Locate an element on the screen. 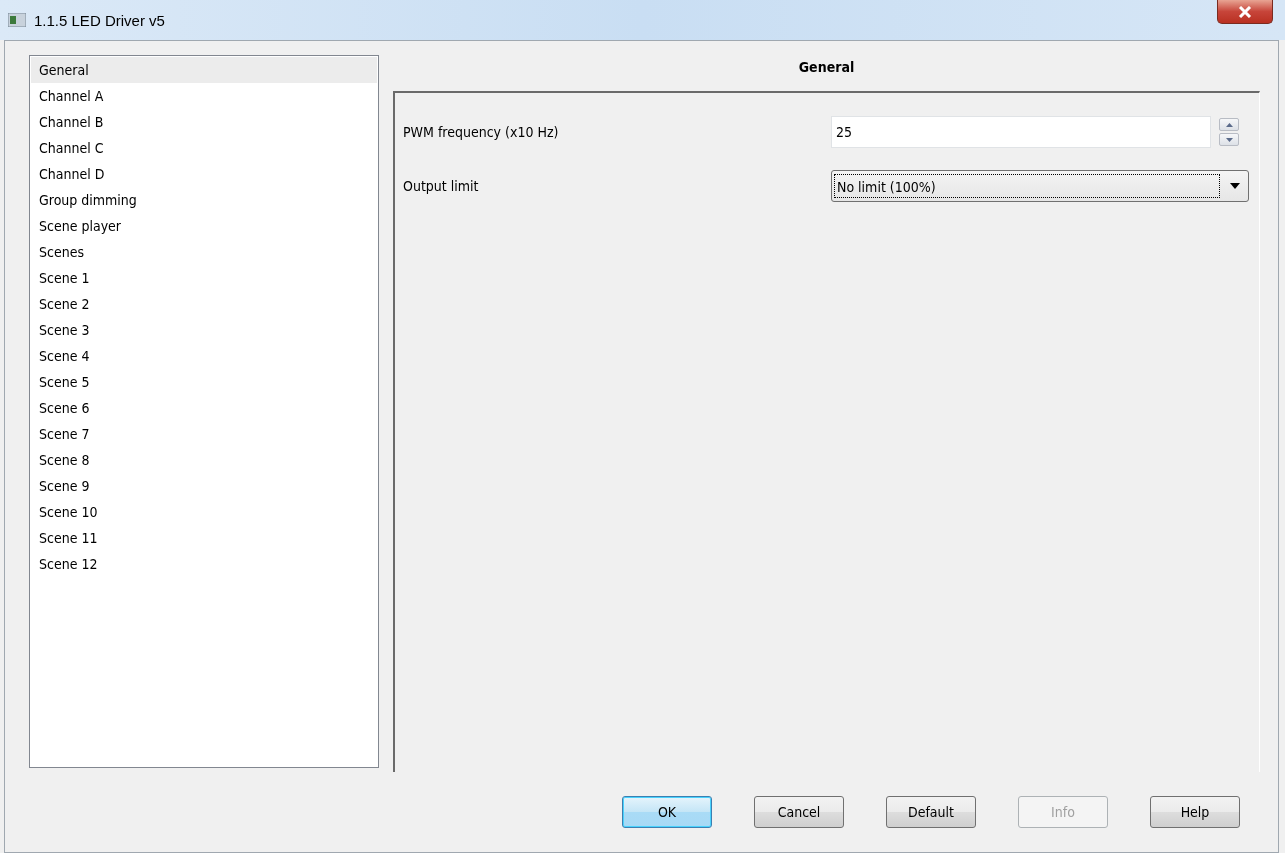  parameter-label: PWM frequency (x10 Hz) is located at coordinates (481, 132).